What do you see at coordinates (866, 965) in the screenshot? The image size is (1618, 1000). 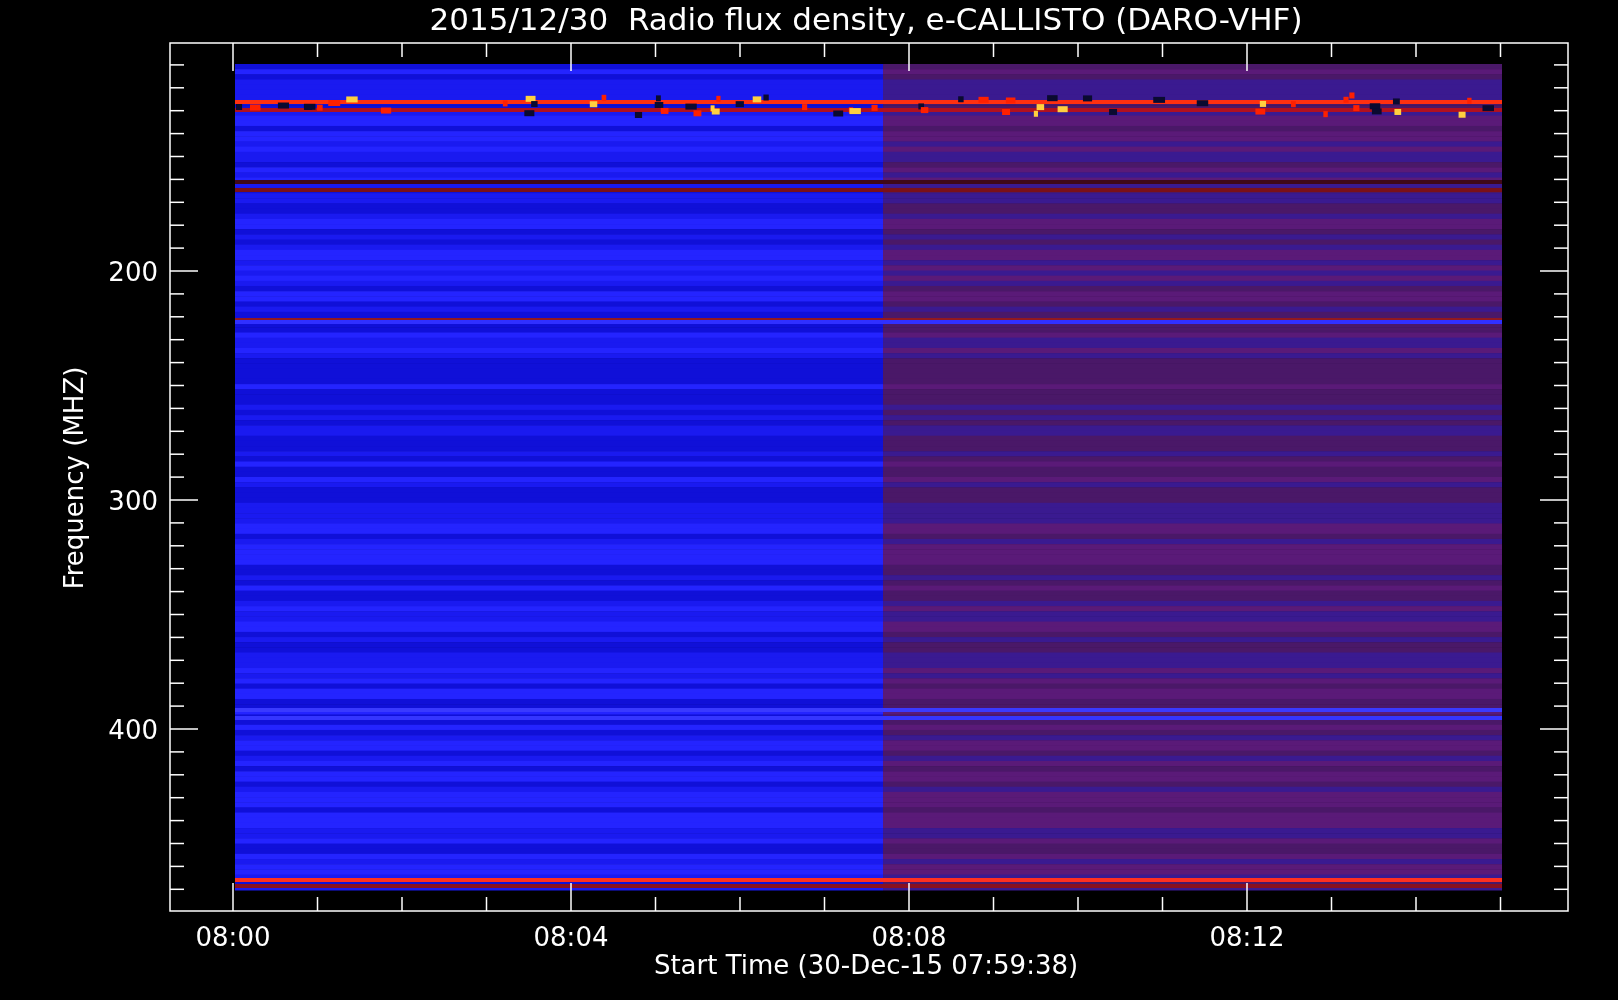 I see `x-axis-title: Start Time (30-Dec-15 07:59:38)` at bounding box center [866, 965].